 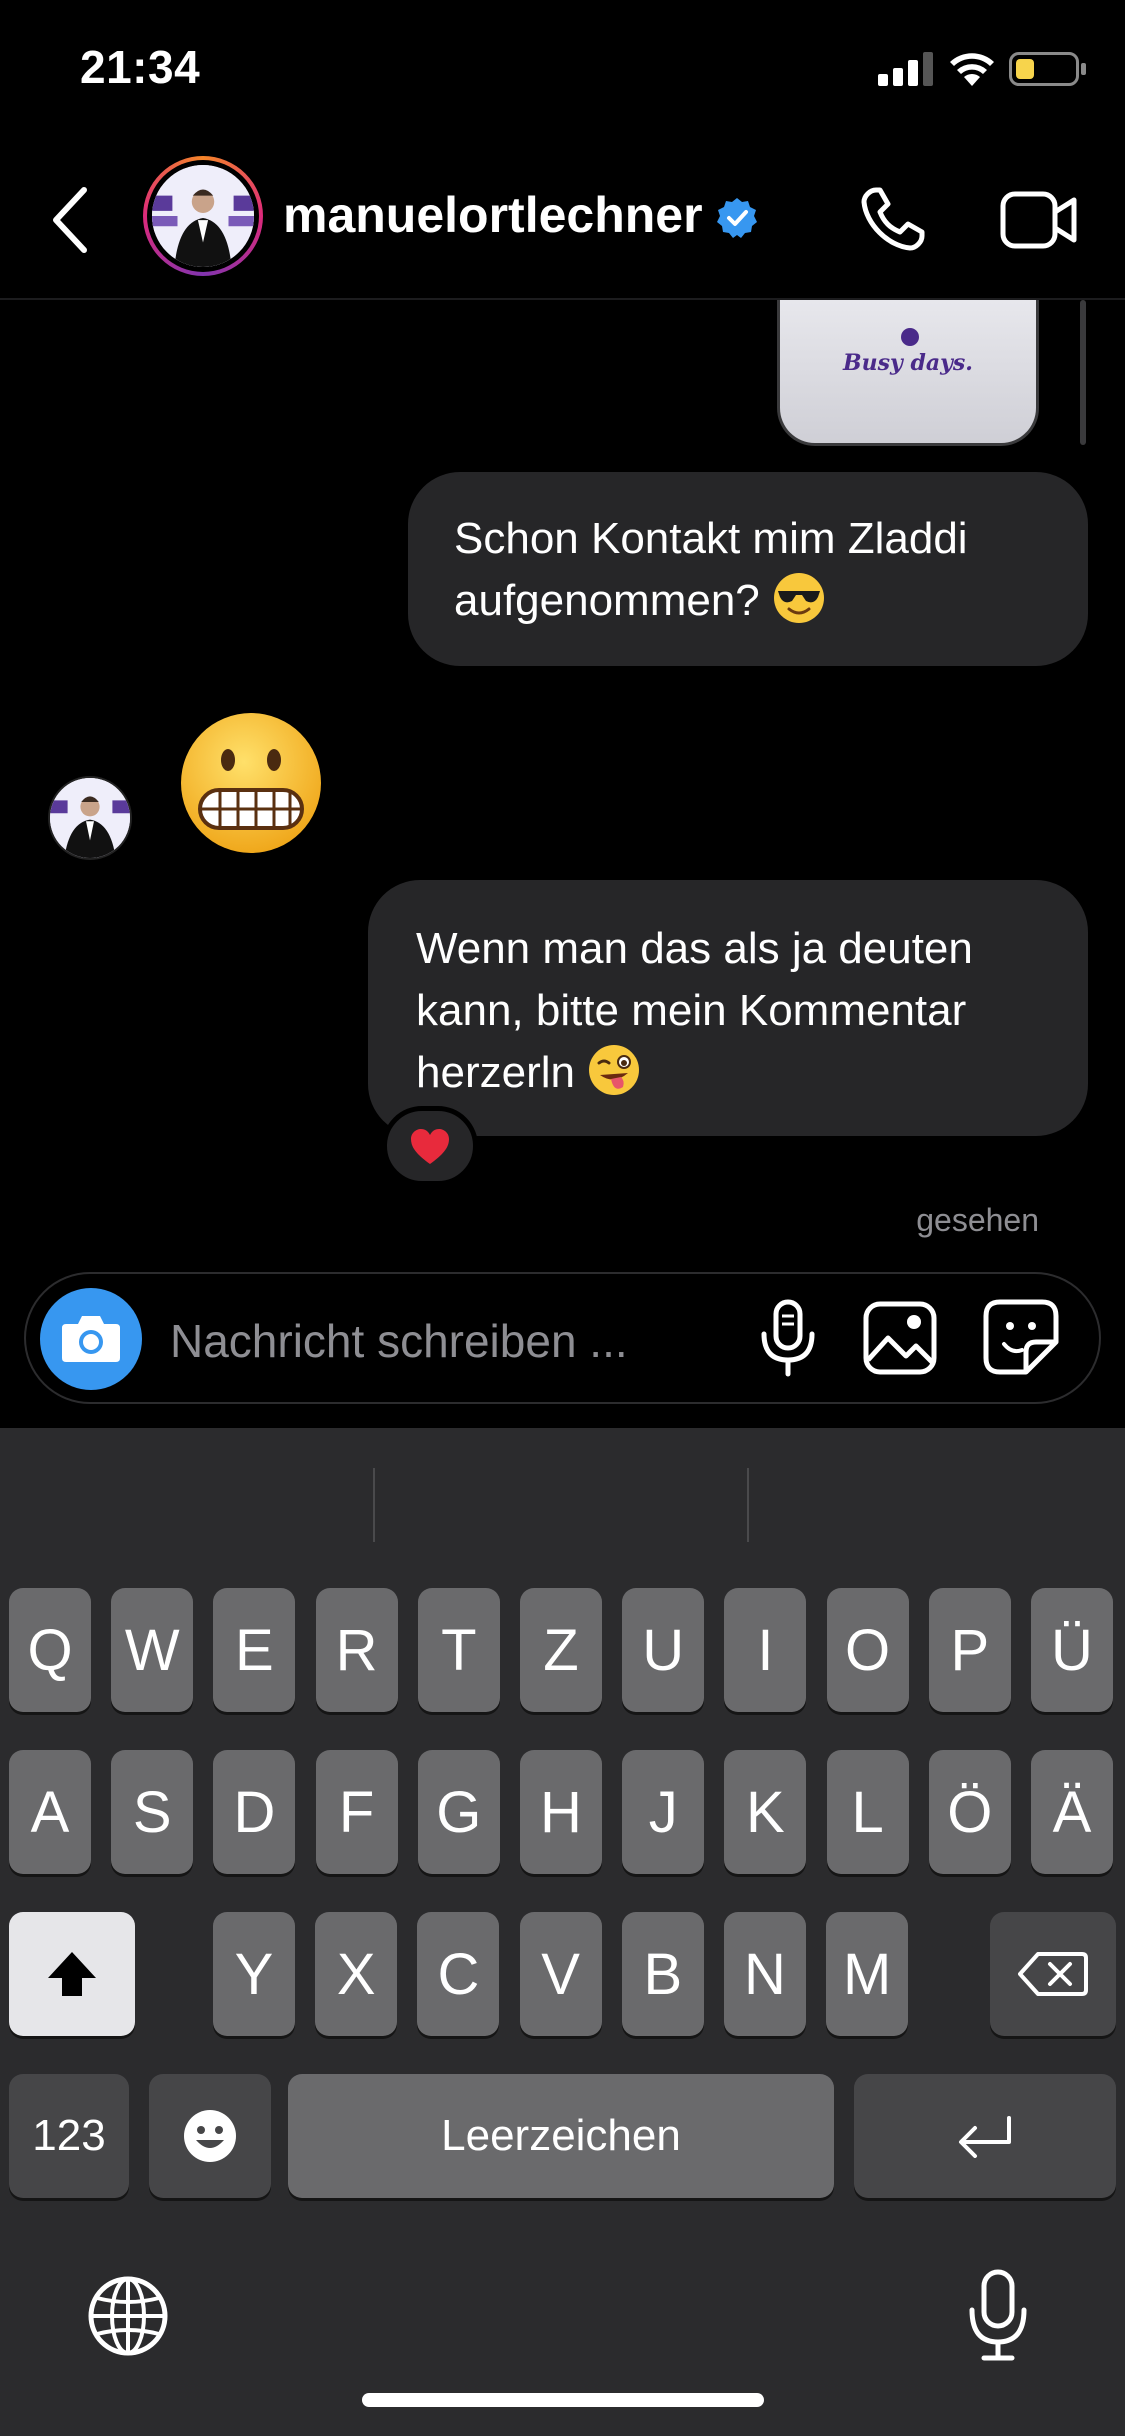 I want to click on shared-image-message: Busy days., so click(x=908, y=373).